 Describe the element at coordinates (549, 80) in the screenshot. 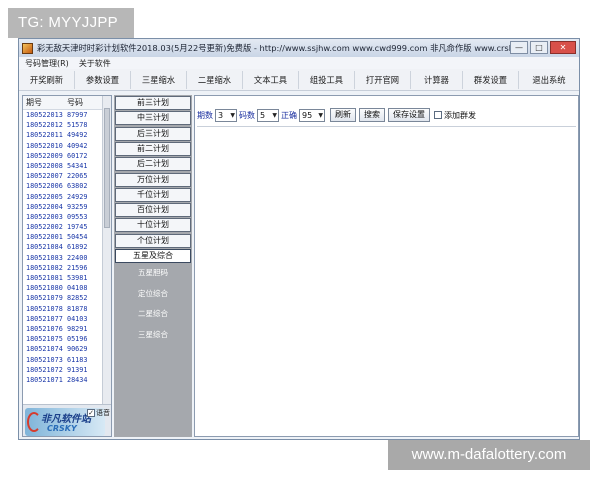

I see `toolbar-exit-button: 退出系统` at that location.